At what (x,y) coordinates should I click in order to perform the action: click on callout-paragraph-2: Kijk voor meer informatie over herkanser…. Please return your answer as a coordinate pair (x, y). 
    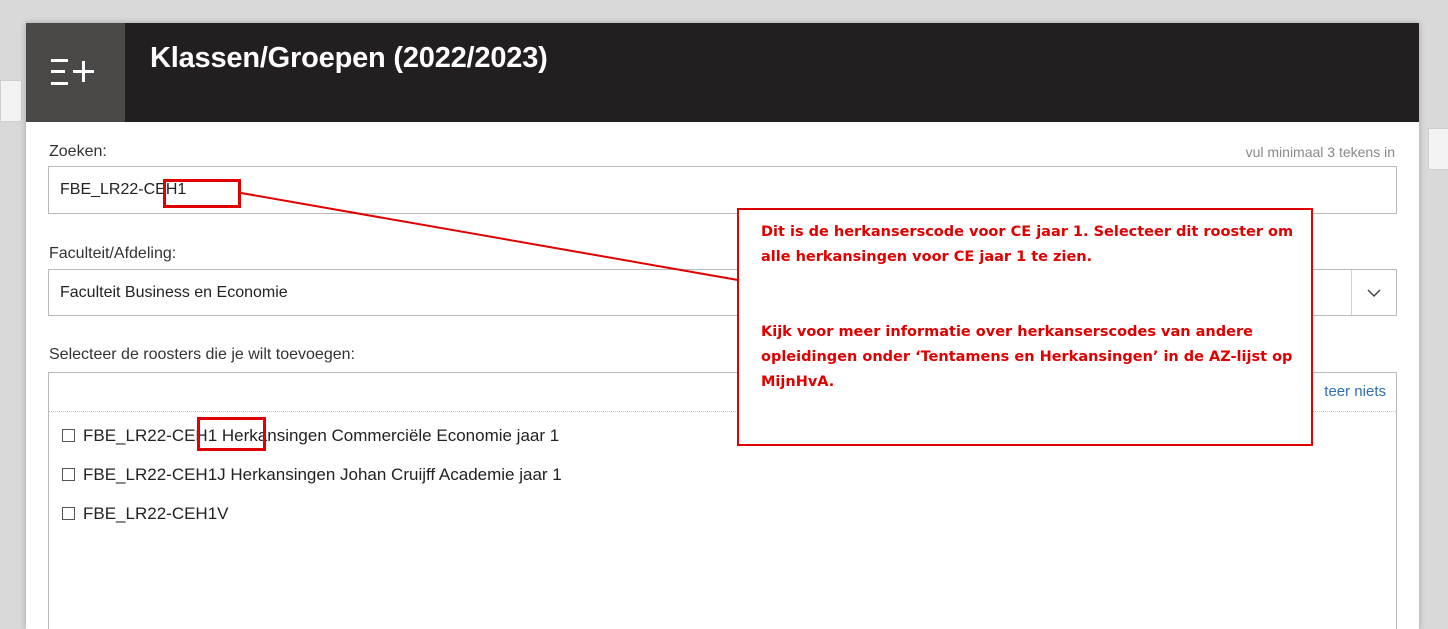
    Looking at the image, I should click on (1027, 357).